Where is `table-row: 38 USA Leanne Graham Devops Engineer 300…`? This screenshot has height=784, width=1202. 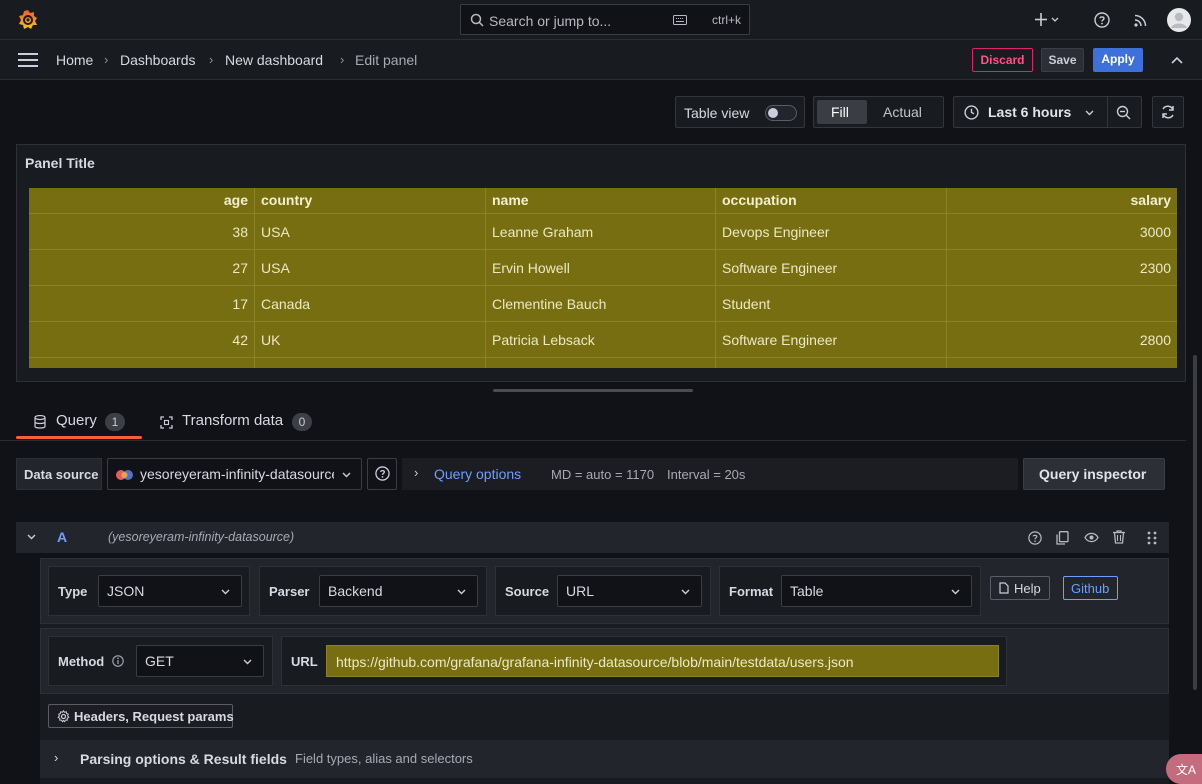 table-row: 38 USA Leanne Graham Devops Engineer 300… is located at coordinates (603, 232).